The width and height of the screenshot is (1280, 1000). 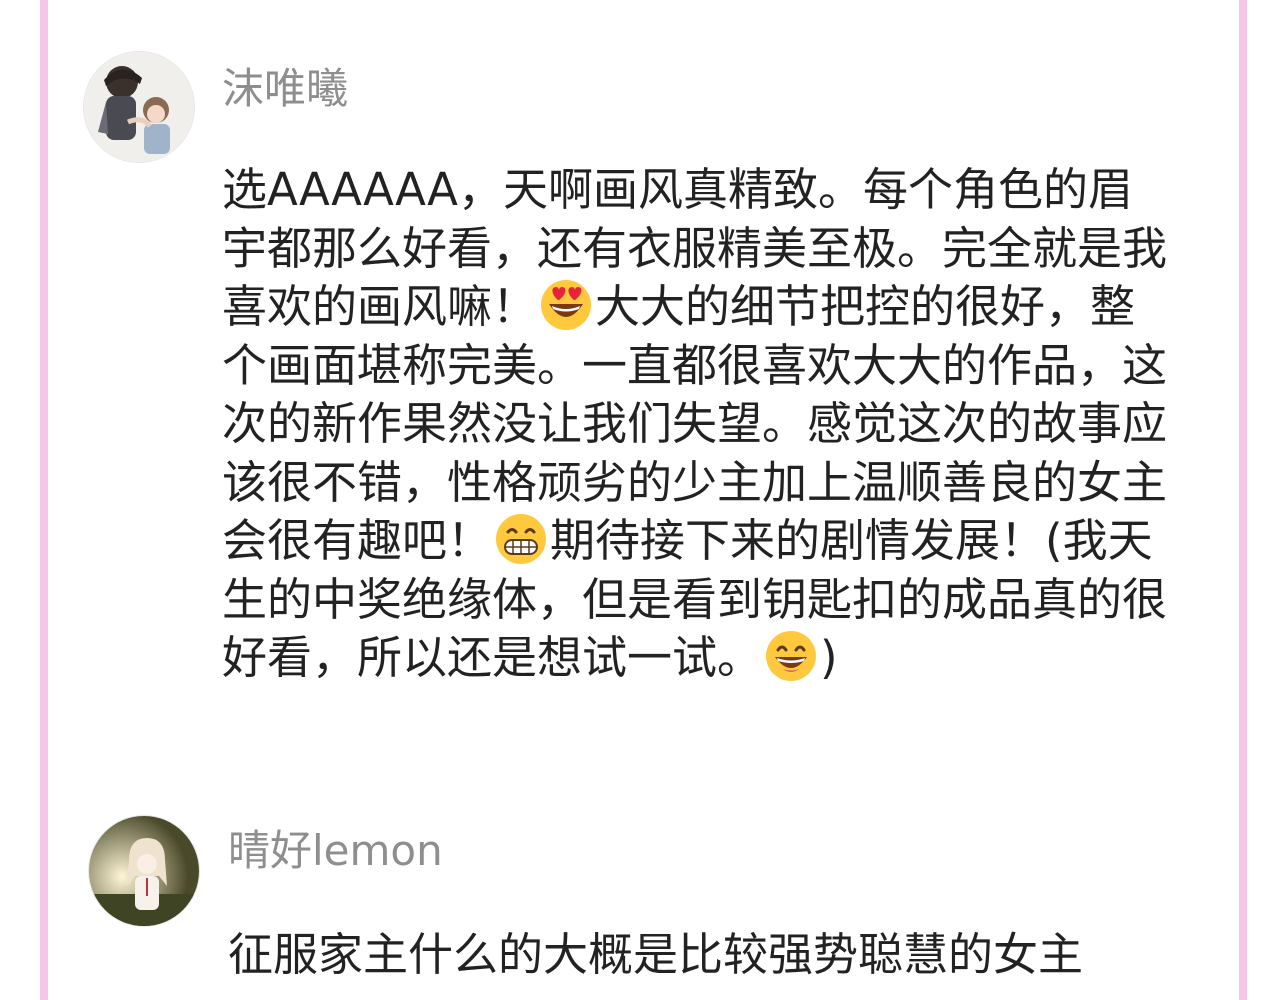 I want to click on grin-emoji, so click(x=521, y=539).